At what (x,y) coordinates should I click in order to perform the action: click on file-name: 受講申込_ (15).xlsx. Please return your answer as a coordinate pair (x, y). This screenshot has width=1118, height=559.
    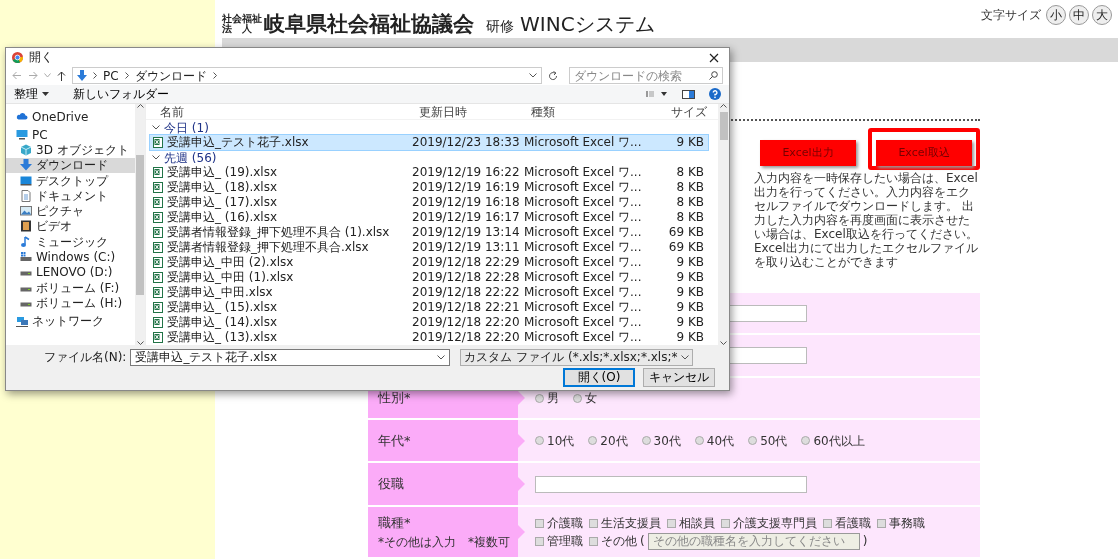
    Looking at the image, I should click on (222, 307).